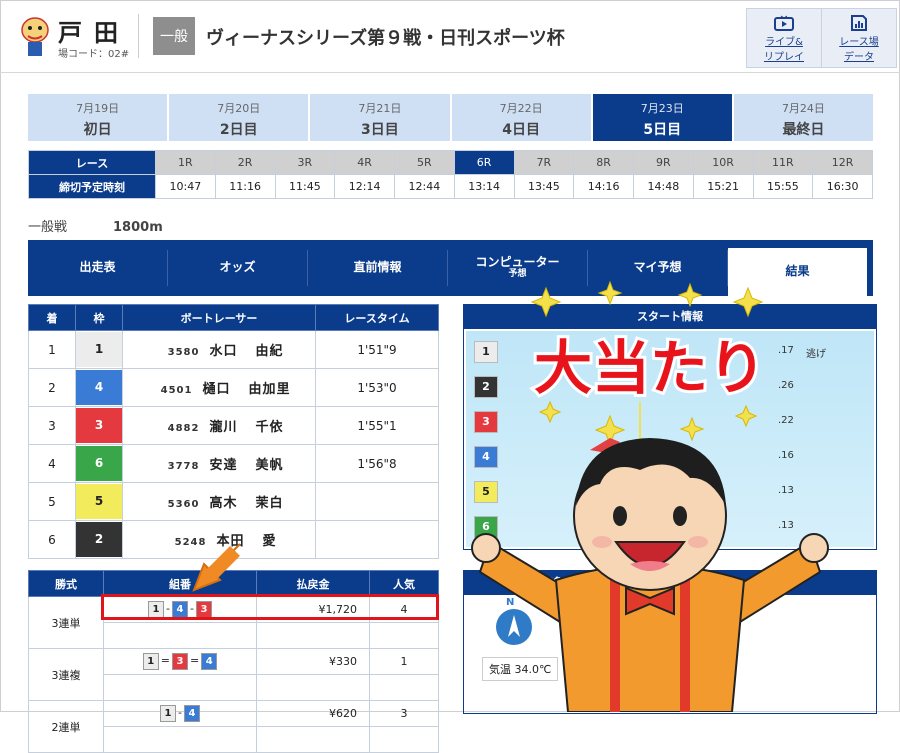  What do you see at coordinates (544, 162) in the screenshot?
I see `race-tab-7: 7R` at bounding box center [544, 162].